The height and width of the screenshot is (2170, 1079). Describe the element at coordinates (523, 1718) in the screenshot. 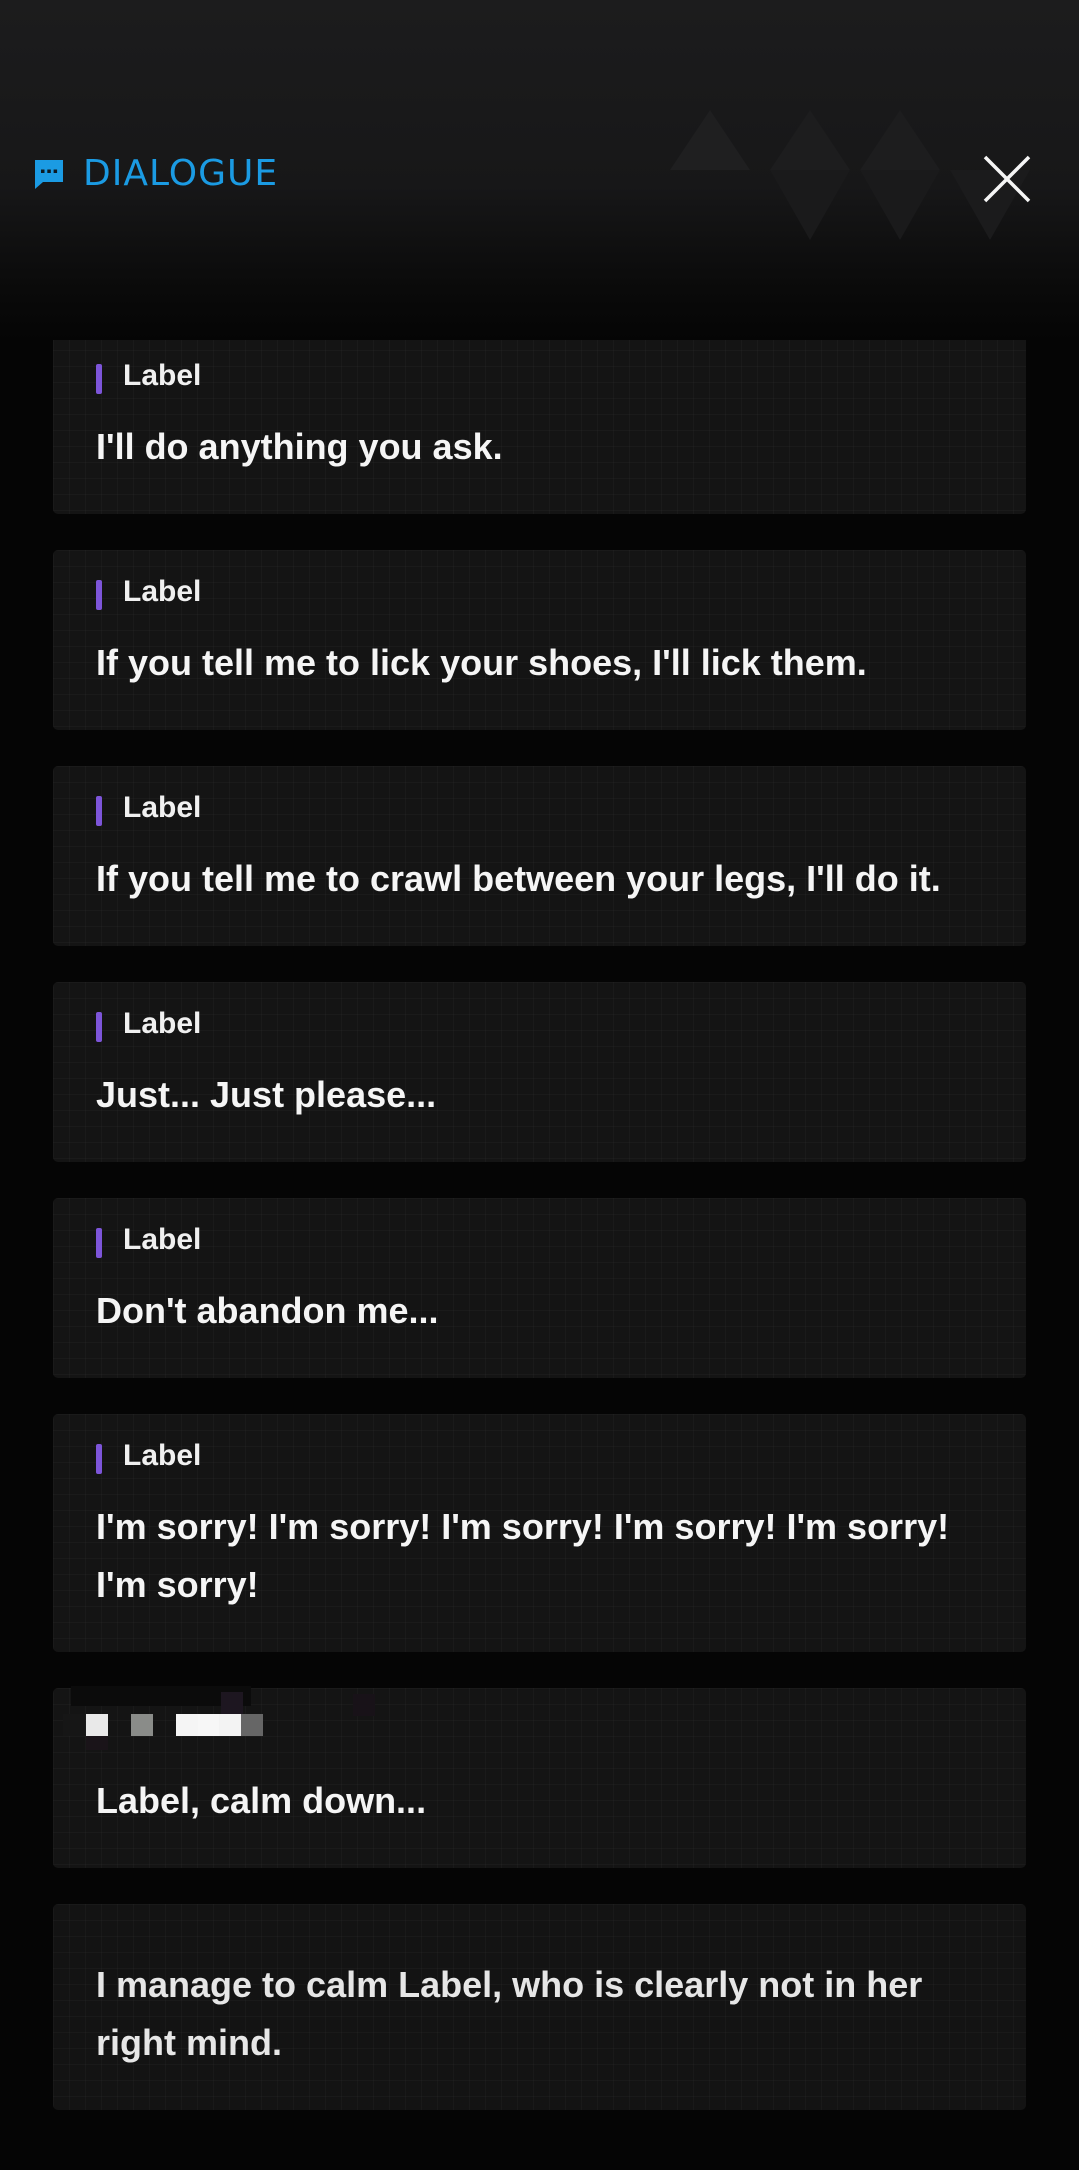

I see `pixelated-speaker-tag` at that location.